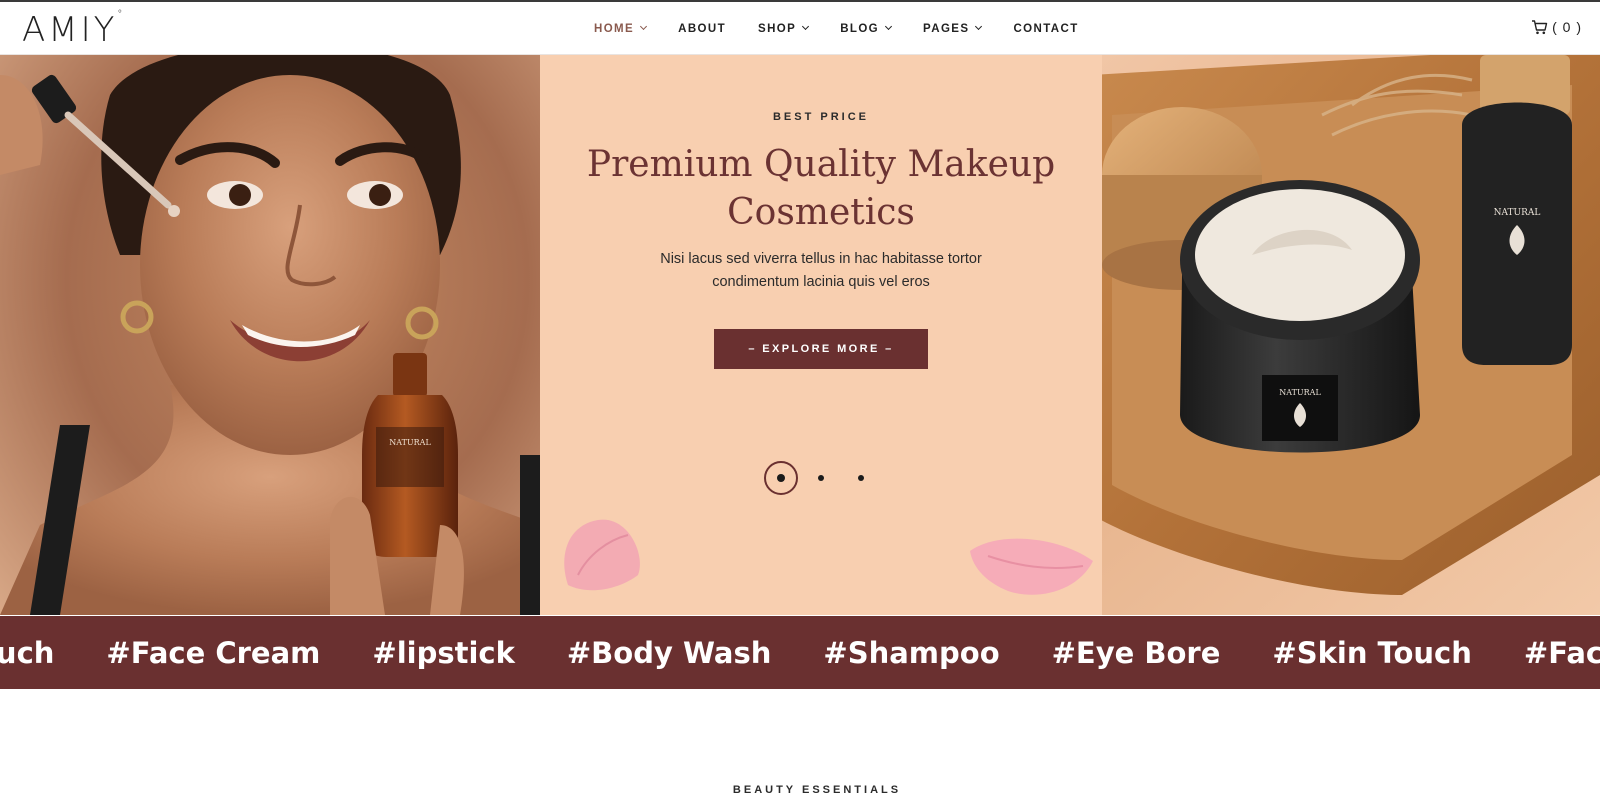 This screenshot has width=1600, height=800. I want to click on nav-item-home: HOME, so click(621, 28).